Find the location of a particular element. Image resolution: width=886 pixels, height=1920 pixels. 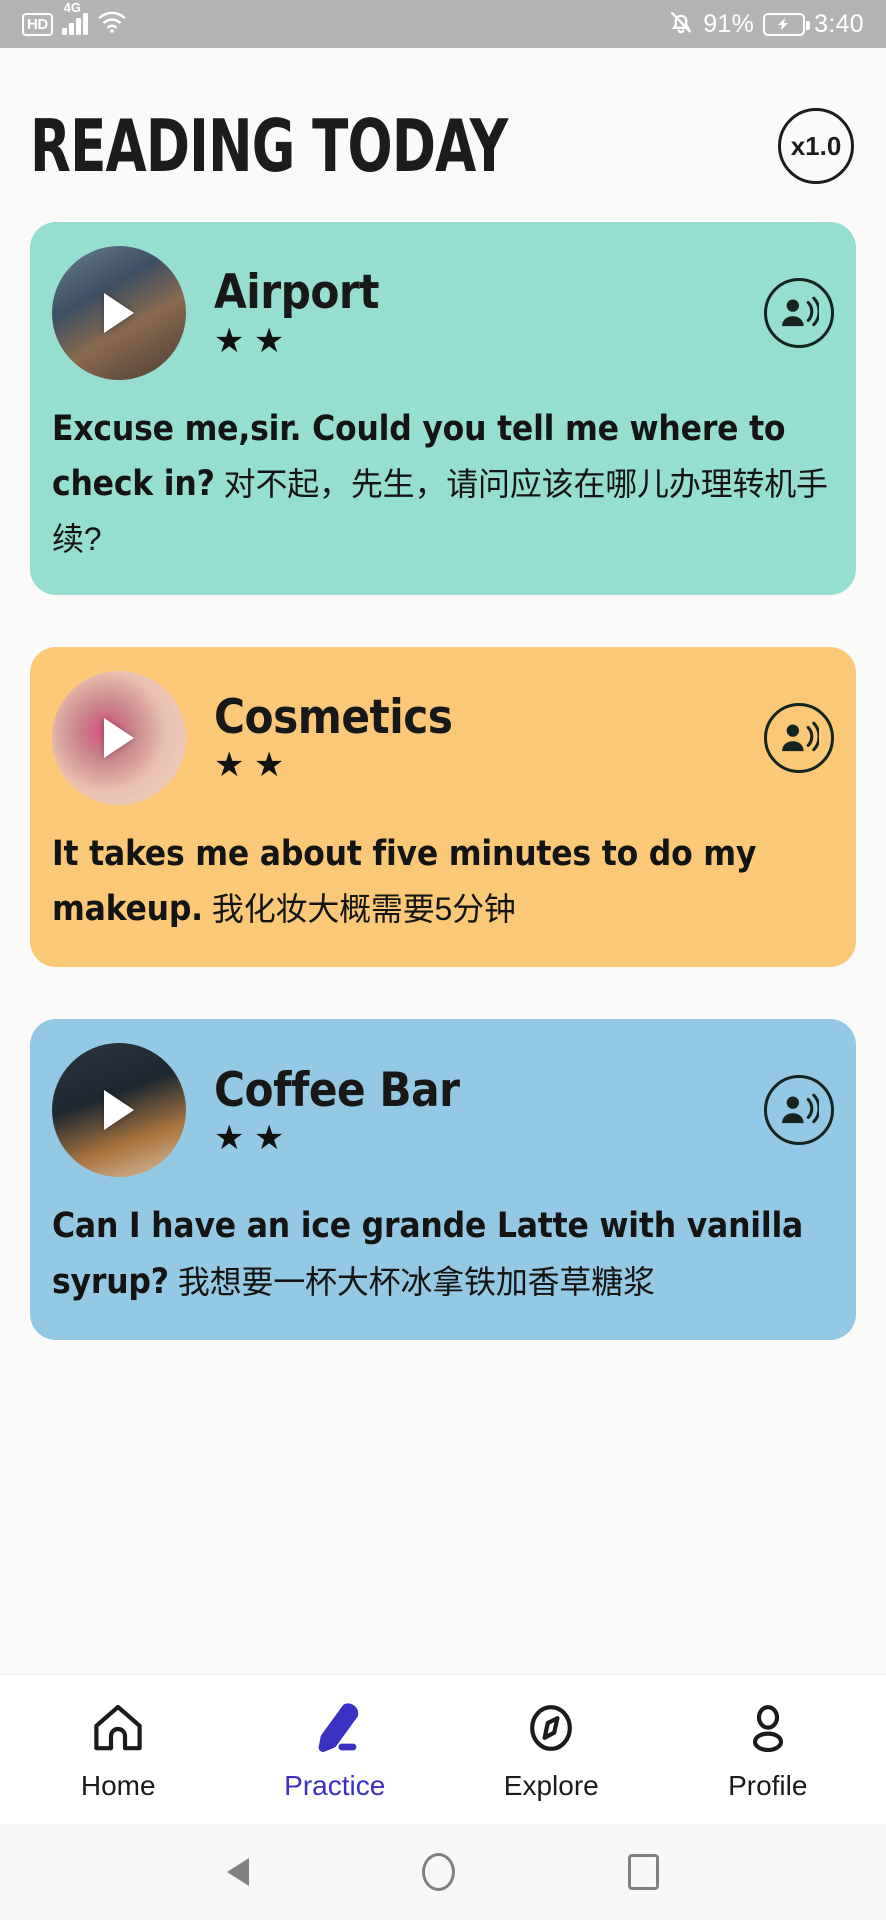

page-title: READING TODAY is located at coordinates (269, 146).